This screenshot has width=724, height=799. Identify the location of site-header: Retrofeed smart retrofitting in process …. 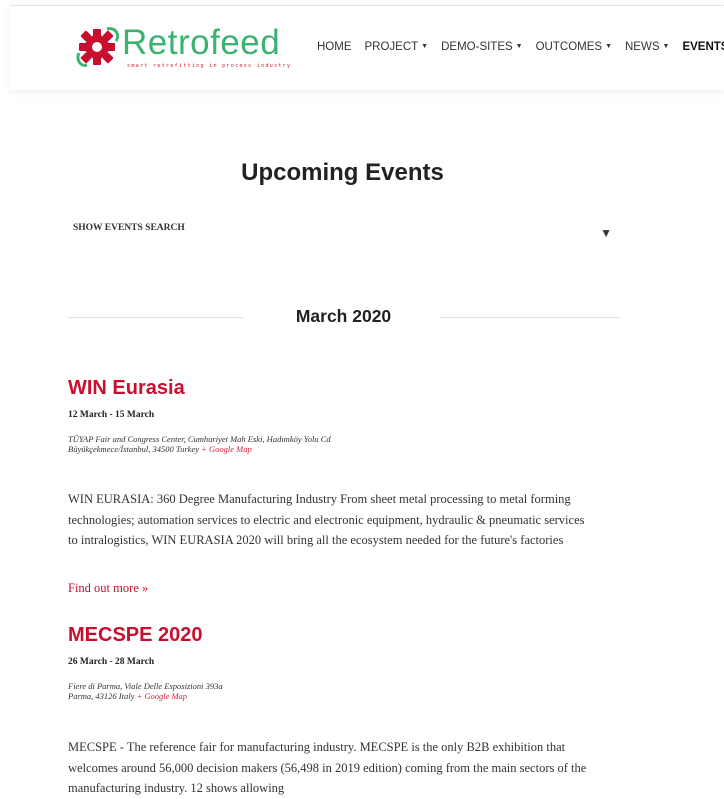
(367, 48).